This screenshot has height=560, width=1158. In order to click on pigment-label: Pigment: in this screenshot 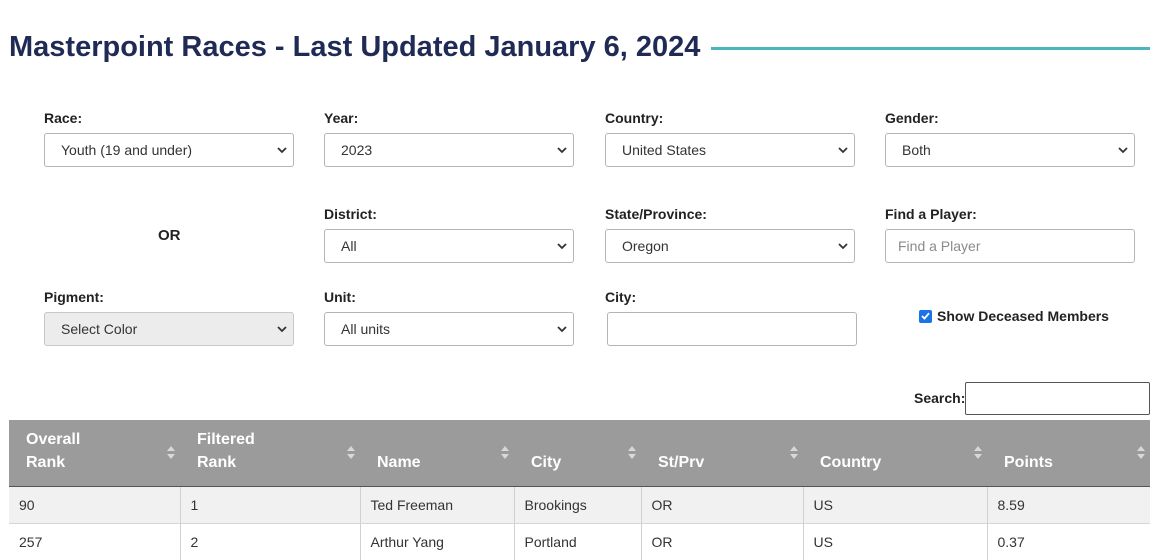, I will do `click(74, 297)`.